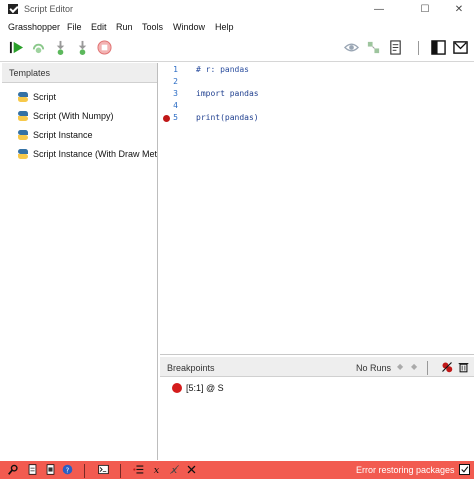 Image resolution: width=474 pixels, height=479 pixels. Describe the element at coordinates (351, 47) in the screenshot. I see `preview-eye-icon` at that location.